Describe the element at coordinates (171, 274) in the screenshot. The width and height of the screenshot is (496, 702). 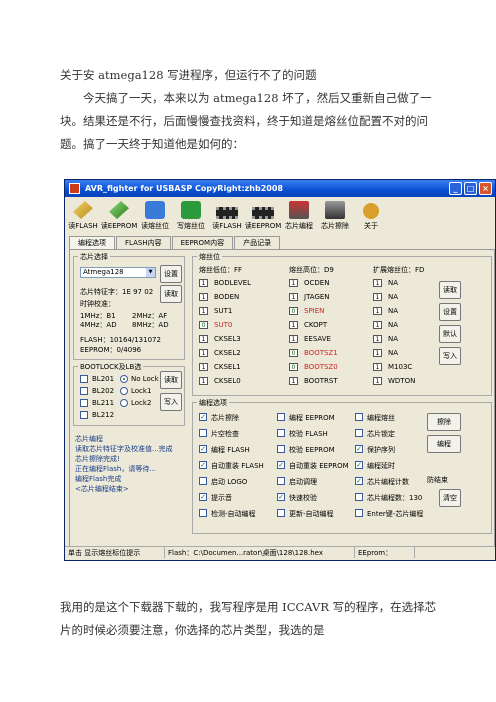
I see `chip-set-button: 设置` at that location.